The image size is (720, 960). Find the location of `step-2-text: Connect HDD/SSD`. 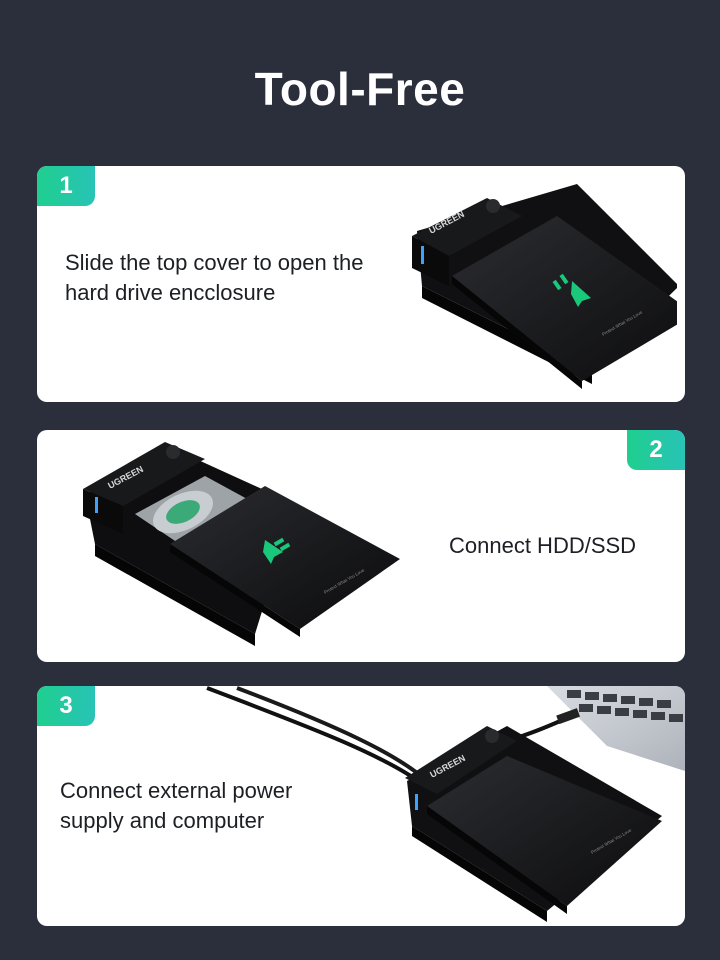

step-2-text: Connect HDD/SSD is located at coordinates (543, 545).